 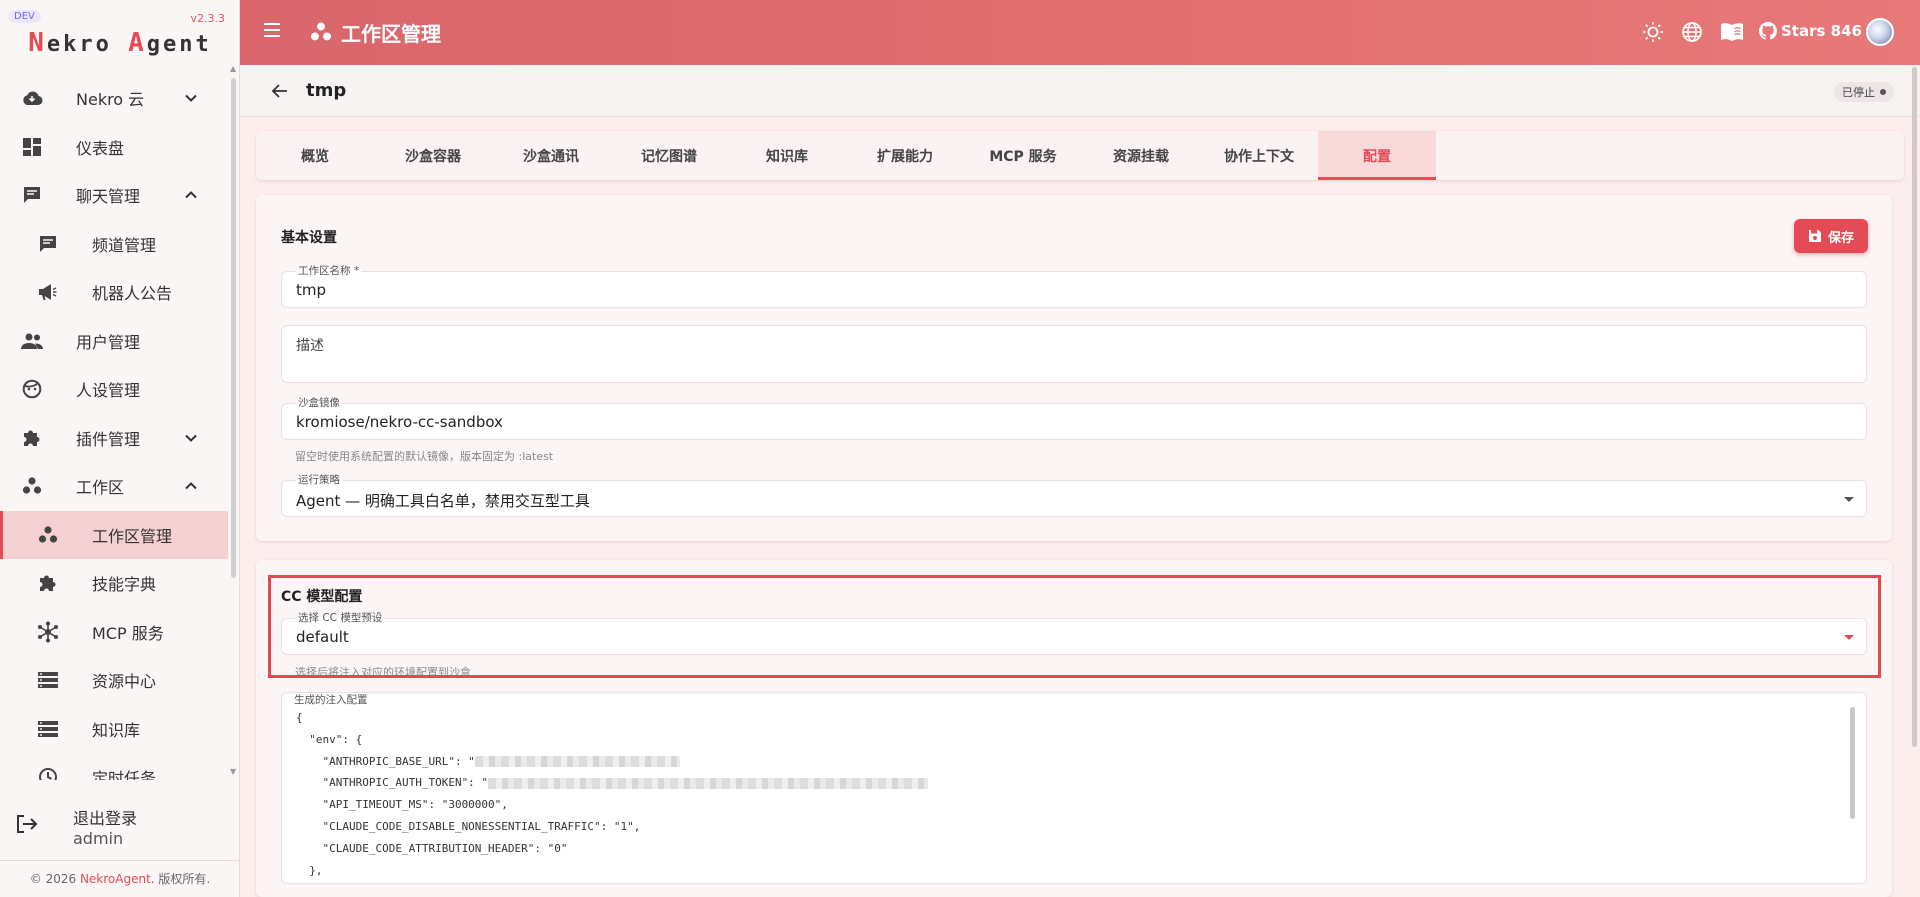 What do you see at coordinates (1814, 236) in the screenshot?
I see `save-icon` at bounding box center [1814, 236].